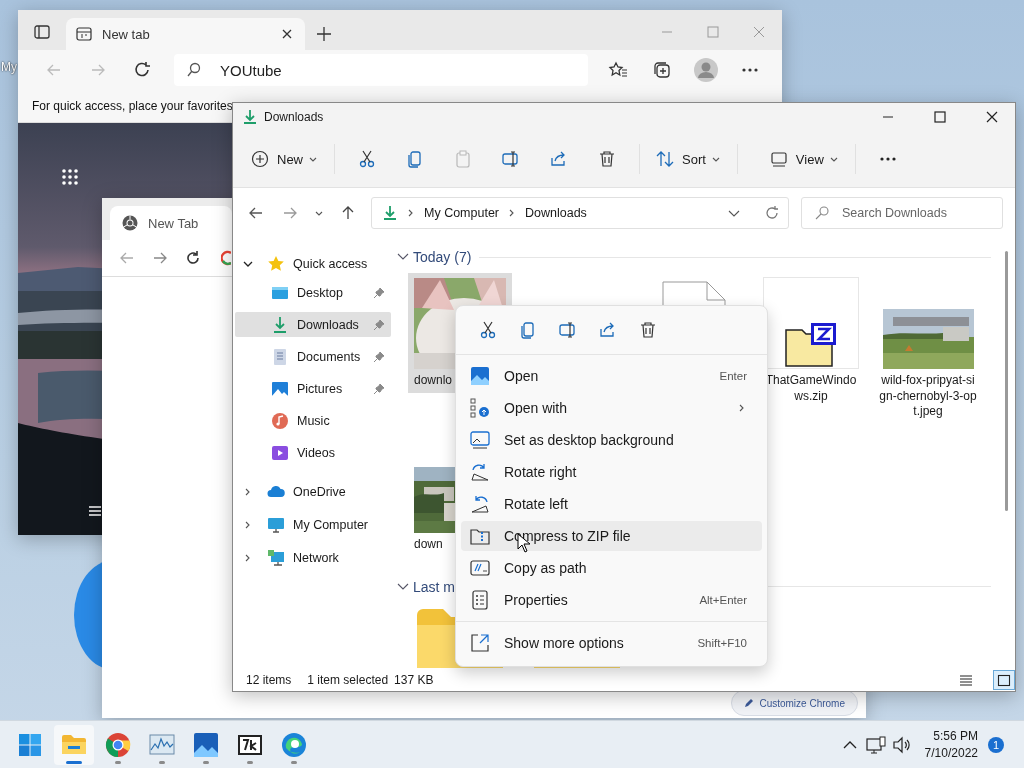  What do you see at coordinates (414, 680) in the screenshot?
I see `selection-size: 137 KB` at bounding box center [414, 680].